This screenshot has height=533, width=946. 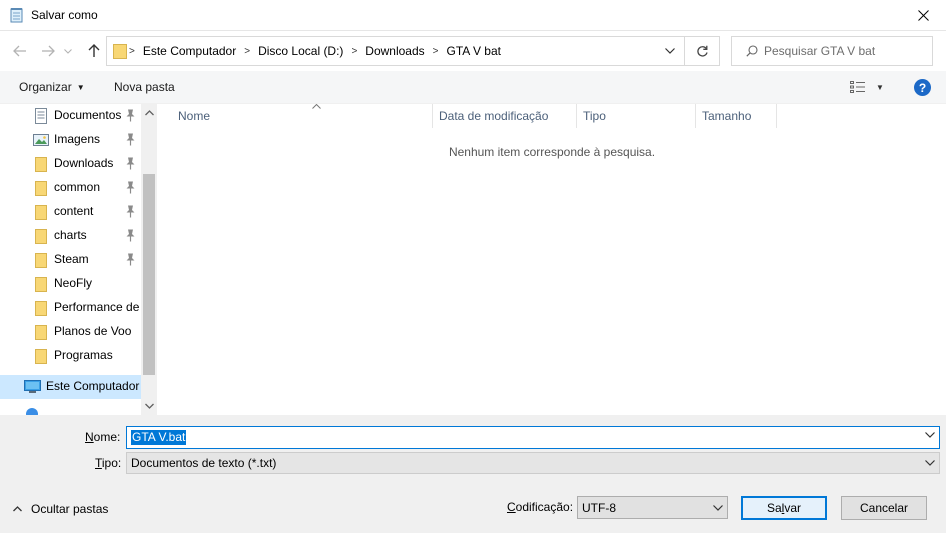 I want to click on address-history-dropdown, so click(x=670, y=51).